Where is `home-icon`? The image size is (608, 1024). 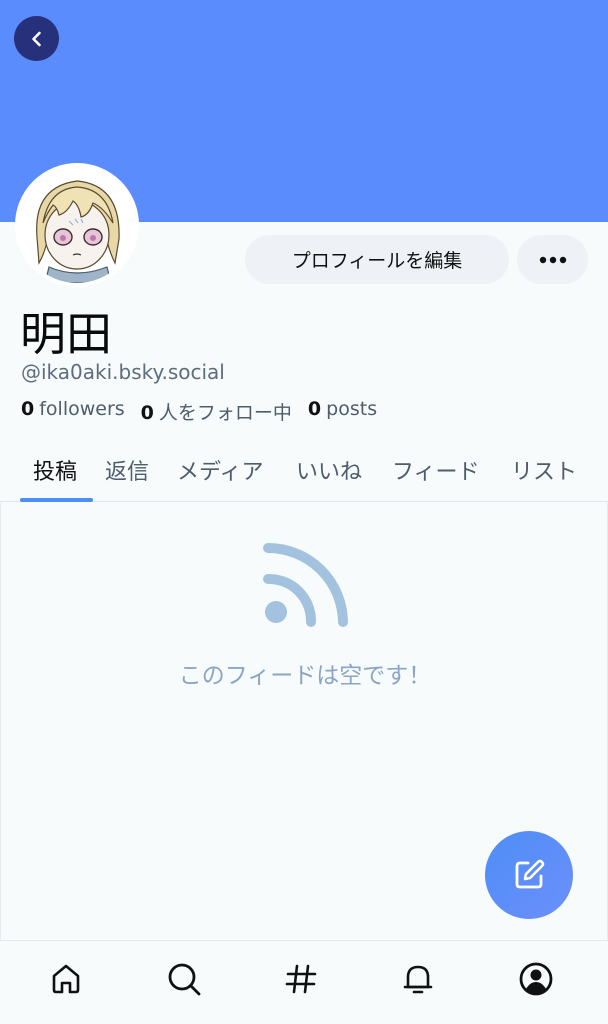
home-icon is located at coordinates (66, 979).